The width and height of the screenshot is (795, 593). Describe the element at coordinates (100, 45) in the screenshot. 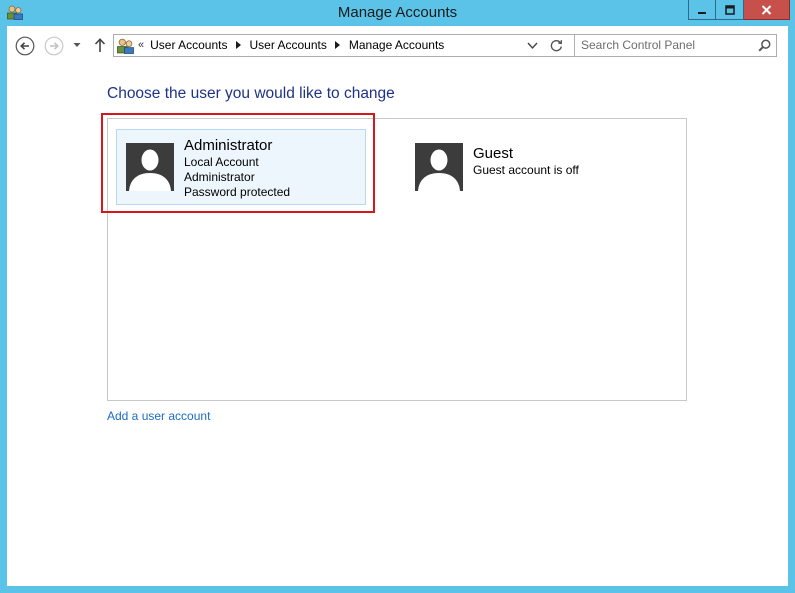

I see `up-arrow-icon` at that location.